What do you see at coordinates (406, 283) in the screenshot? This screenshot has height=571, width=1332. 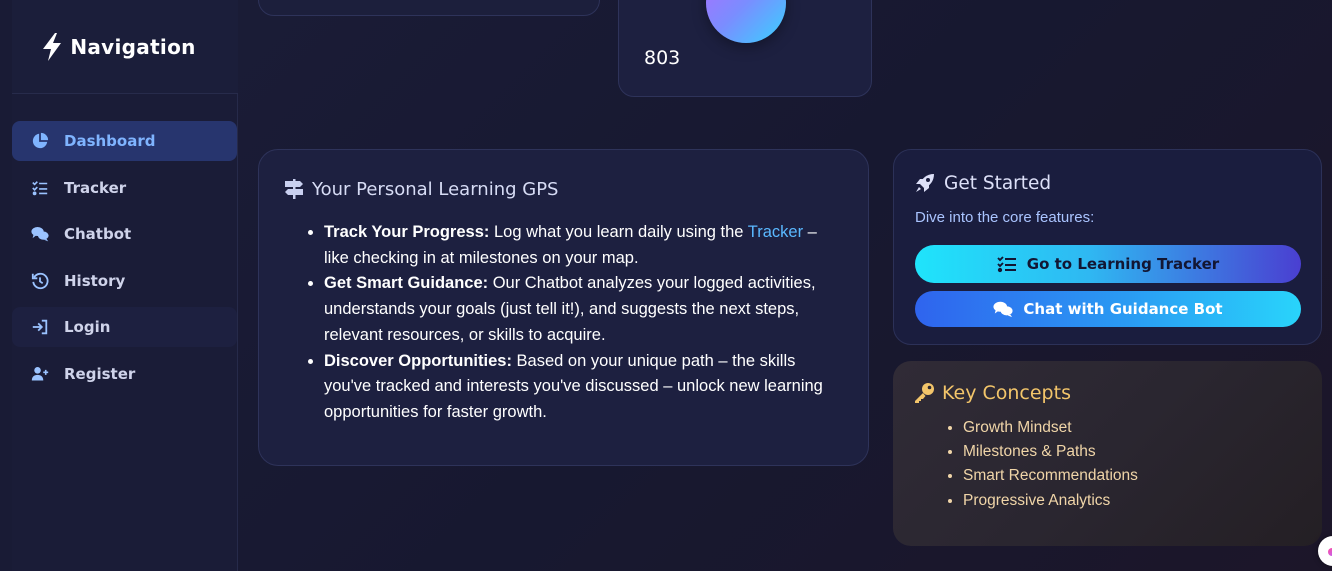 I see `item-heading: Get Smart Guidance:` at bounding box center [406, 283].